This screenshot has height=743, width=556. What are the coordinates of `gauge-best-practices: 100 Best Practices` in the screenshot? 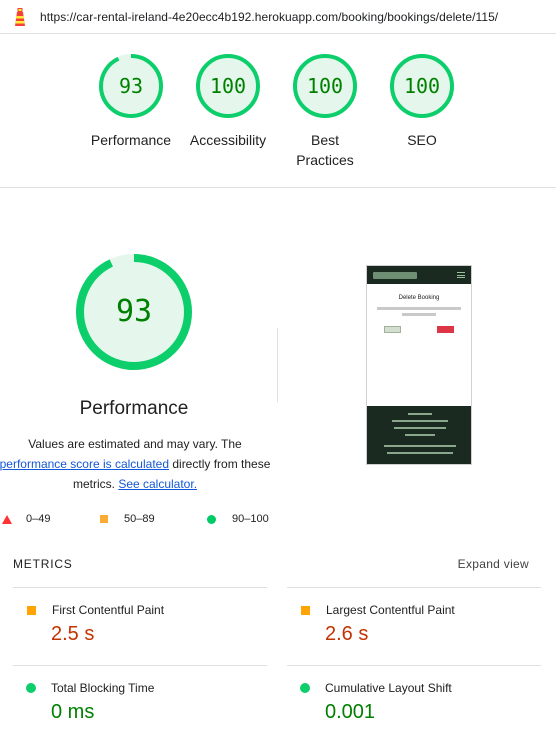 It's located at (325, 111).